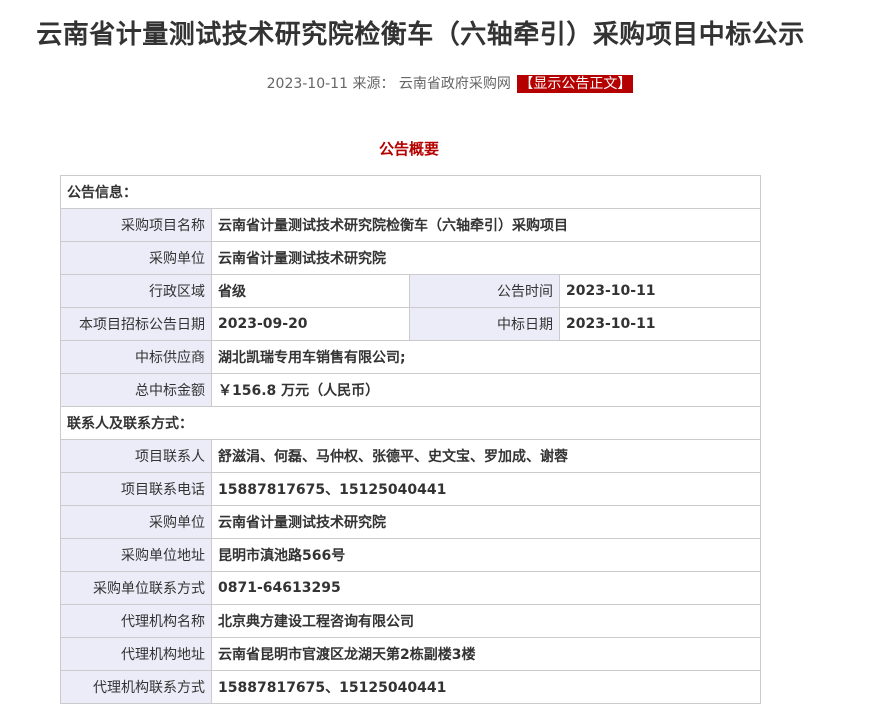  I want to click on table-row: 公告信息：, so click(410, 192).